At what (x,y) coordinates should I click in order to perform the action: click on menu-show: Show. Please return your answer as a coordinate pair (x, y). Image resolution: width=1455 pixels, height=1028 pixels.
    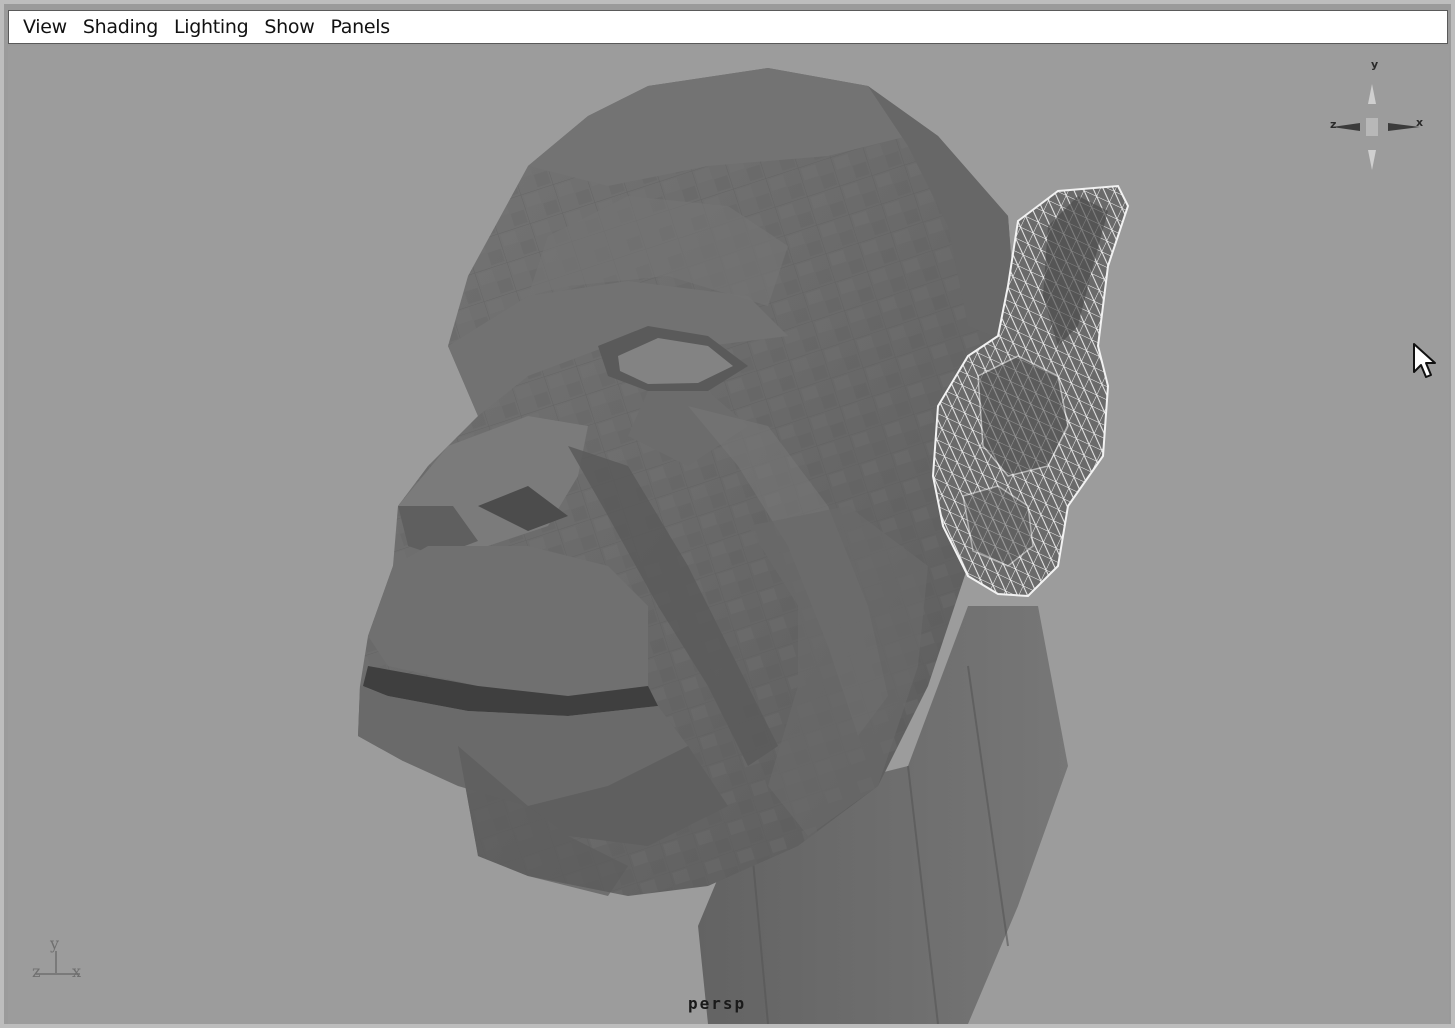
    Looking at the image, I should click on (289, 27).